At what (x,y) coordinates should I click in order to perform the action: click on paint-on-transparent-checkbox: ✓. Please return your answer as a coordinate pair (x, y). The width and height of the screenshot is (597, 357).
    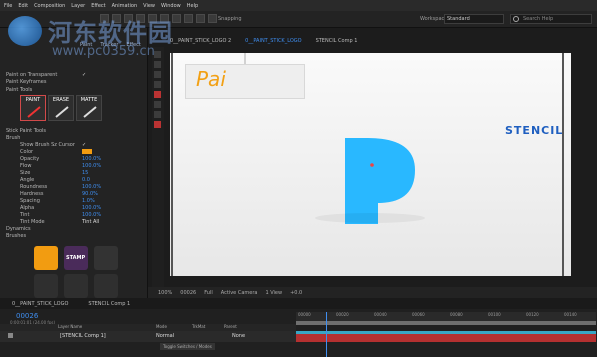
    Looking at the image, I should click on (84, 75).